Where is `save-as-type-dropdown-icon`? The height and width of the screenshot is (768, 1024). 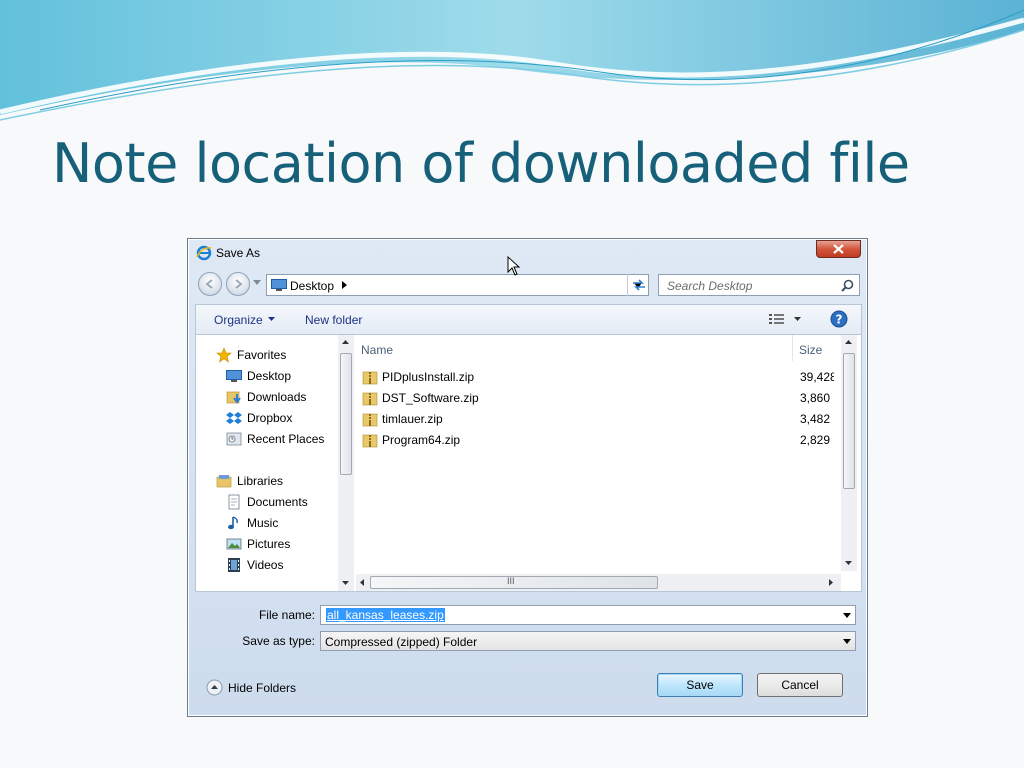 save-as-type-dropdown-icon is located at coordinates (847, 641).